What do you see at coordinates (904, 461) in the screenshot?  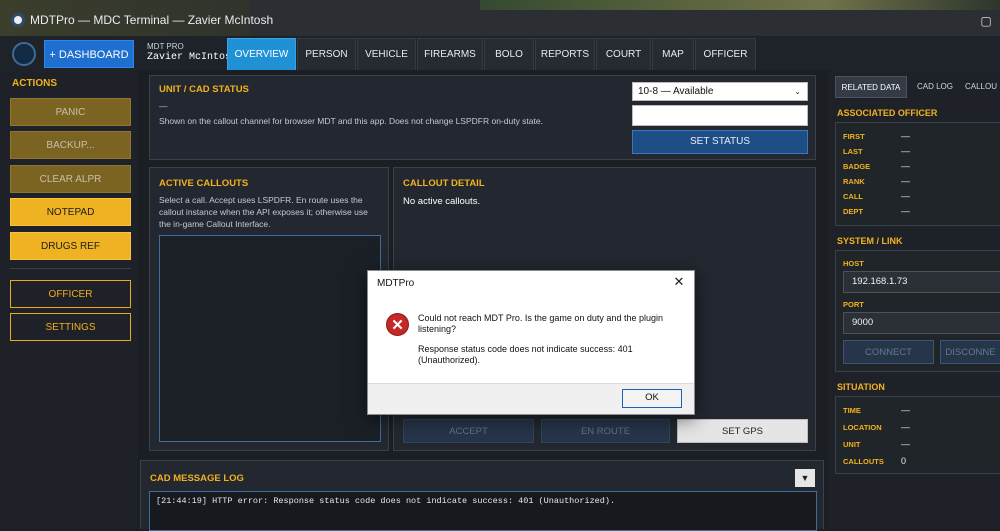 I see `situation-callouts-value: 0` at bounding box center [904, 461].